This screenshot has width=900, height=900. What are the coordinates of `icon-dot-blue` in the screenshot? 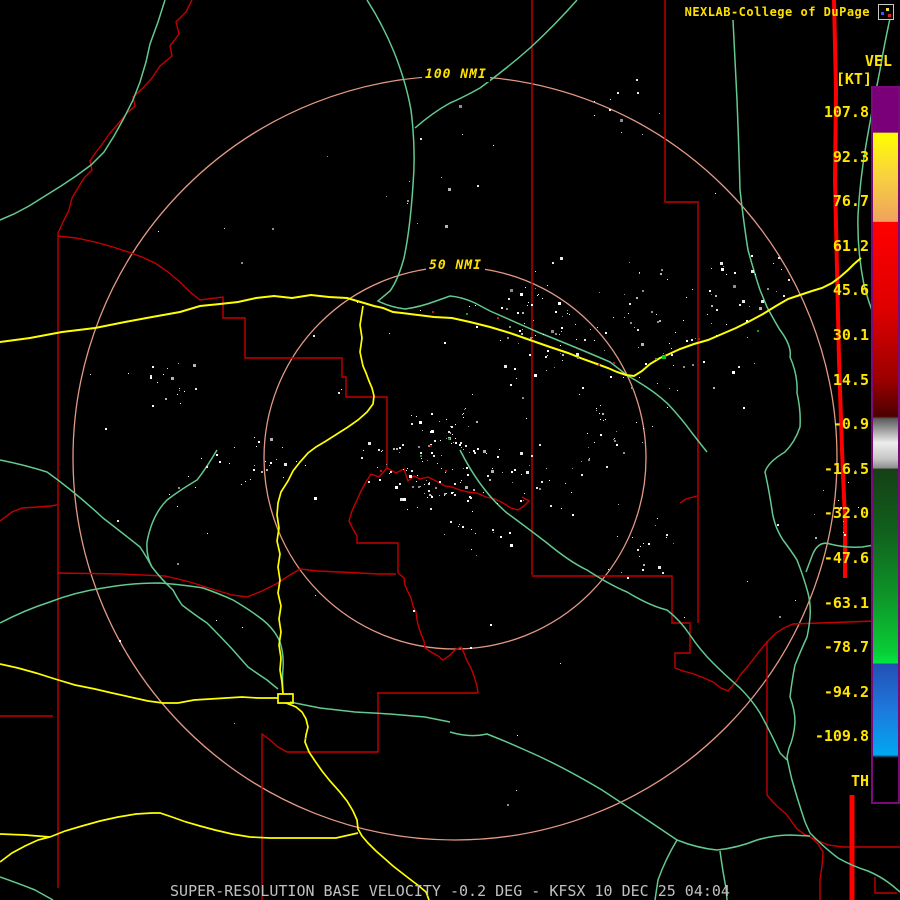 It's located at (882, 13).